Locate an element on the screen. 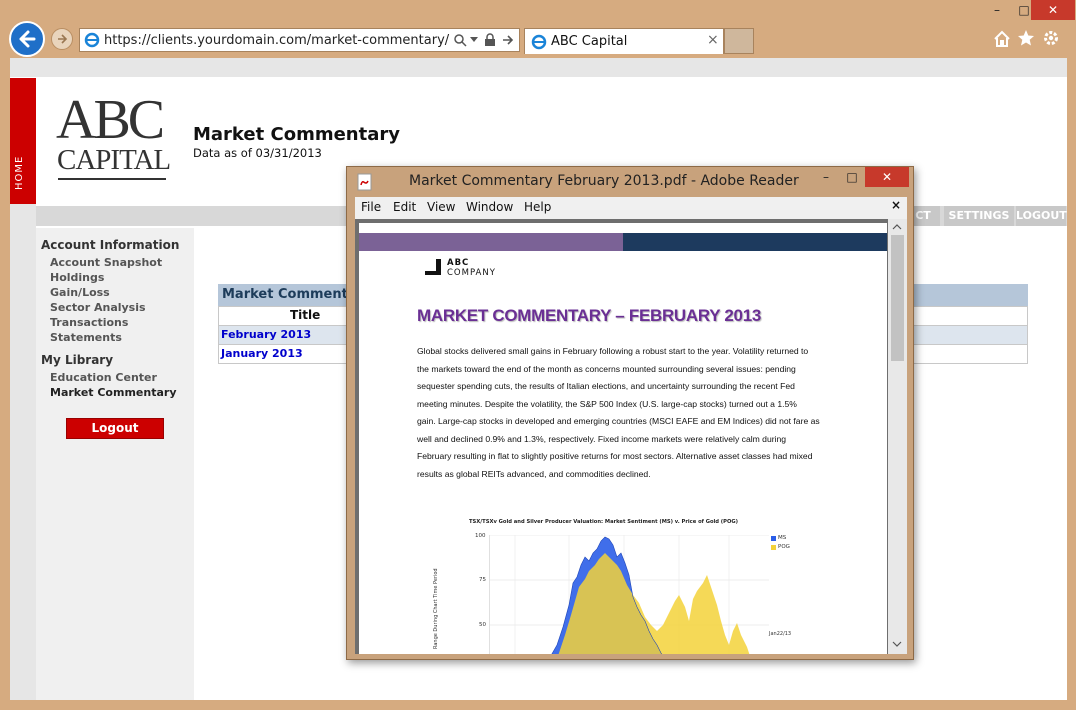  legend-ms-swatch is located at coordinates (773, 538).